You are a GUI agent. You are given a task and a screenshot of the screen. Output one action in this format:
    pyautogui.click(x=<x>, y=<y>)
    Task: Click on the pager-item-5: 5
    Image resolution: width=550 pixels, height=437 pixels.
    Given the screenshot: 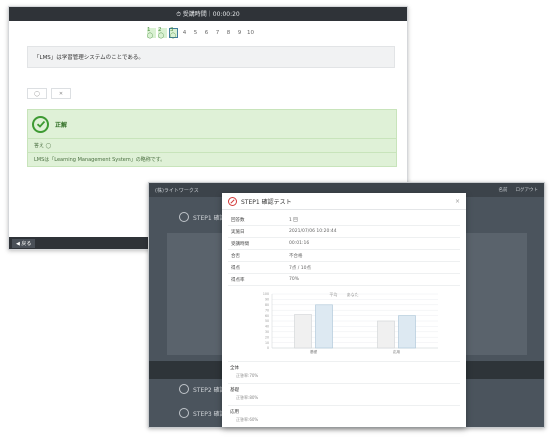 What is the action you would take?
    pyautogui.click(x=195, y=33)
    